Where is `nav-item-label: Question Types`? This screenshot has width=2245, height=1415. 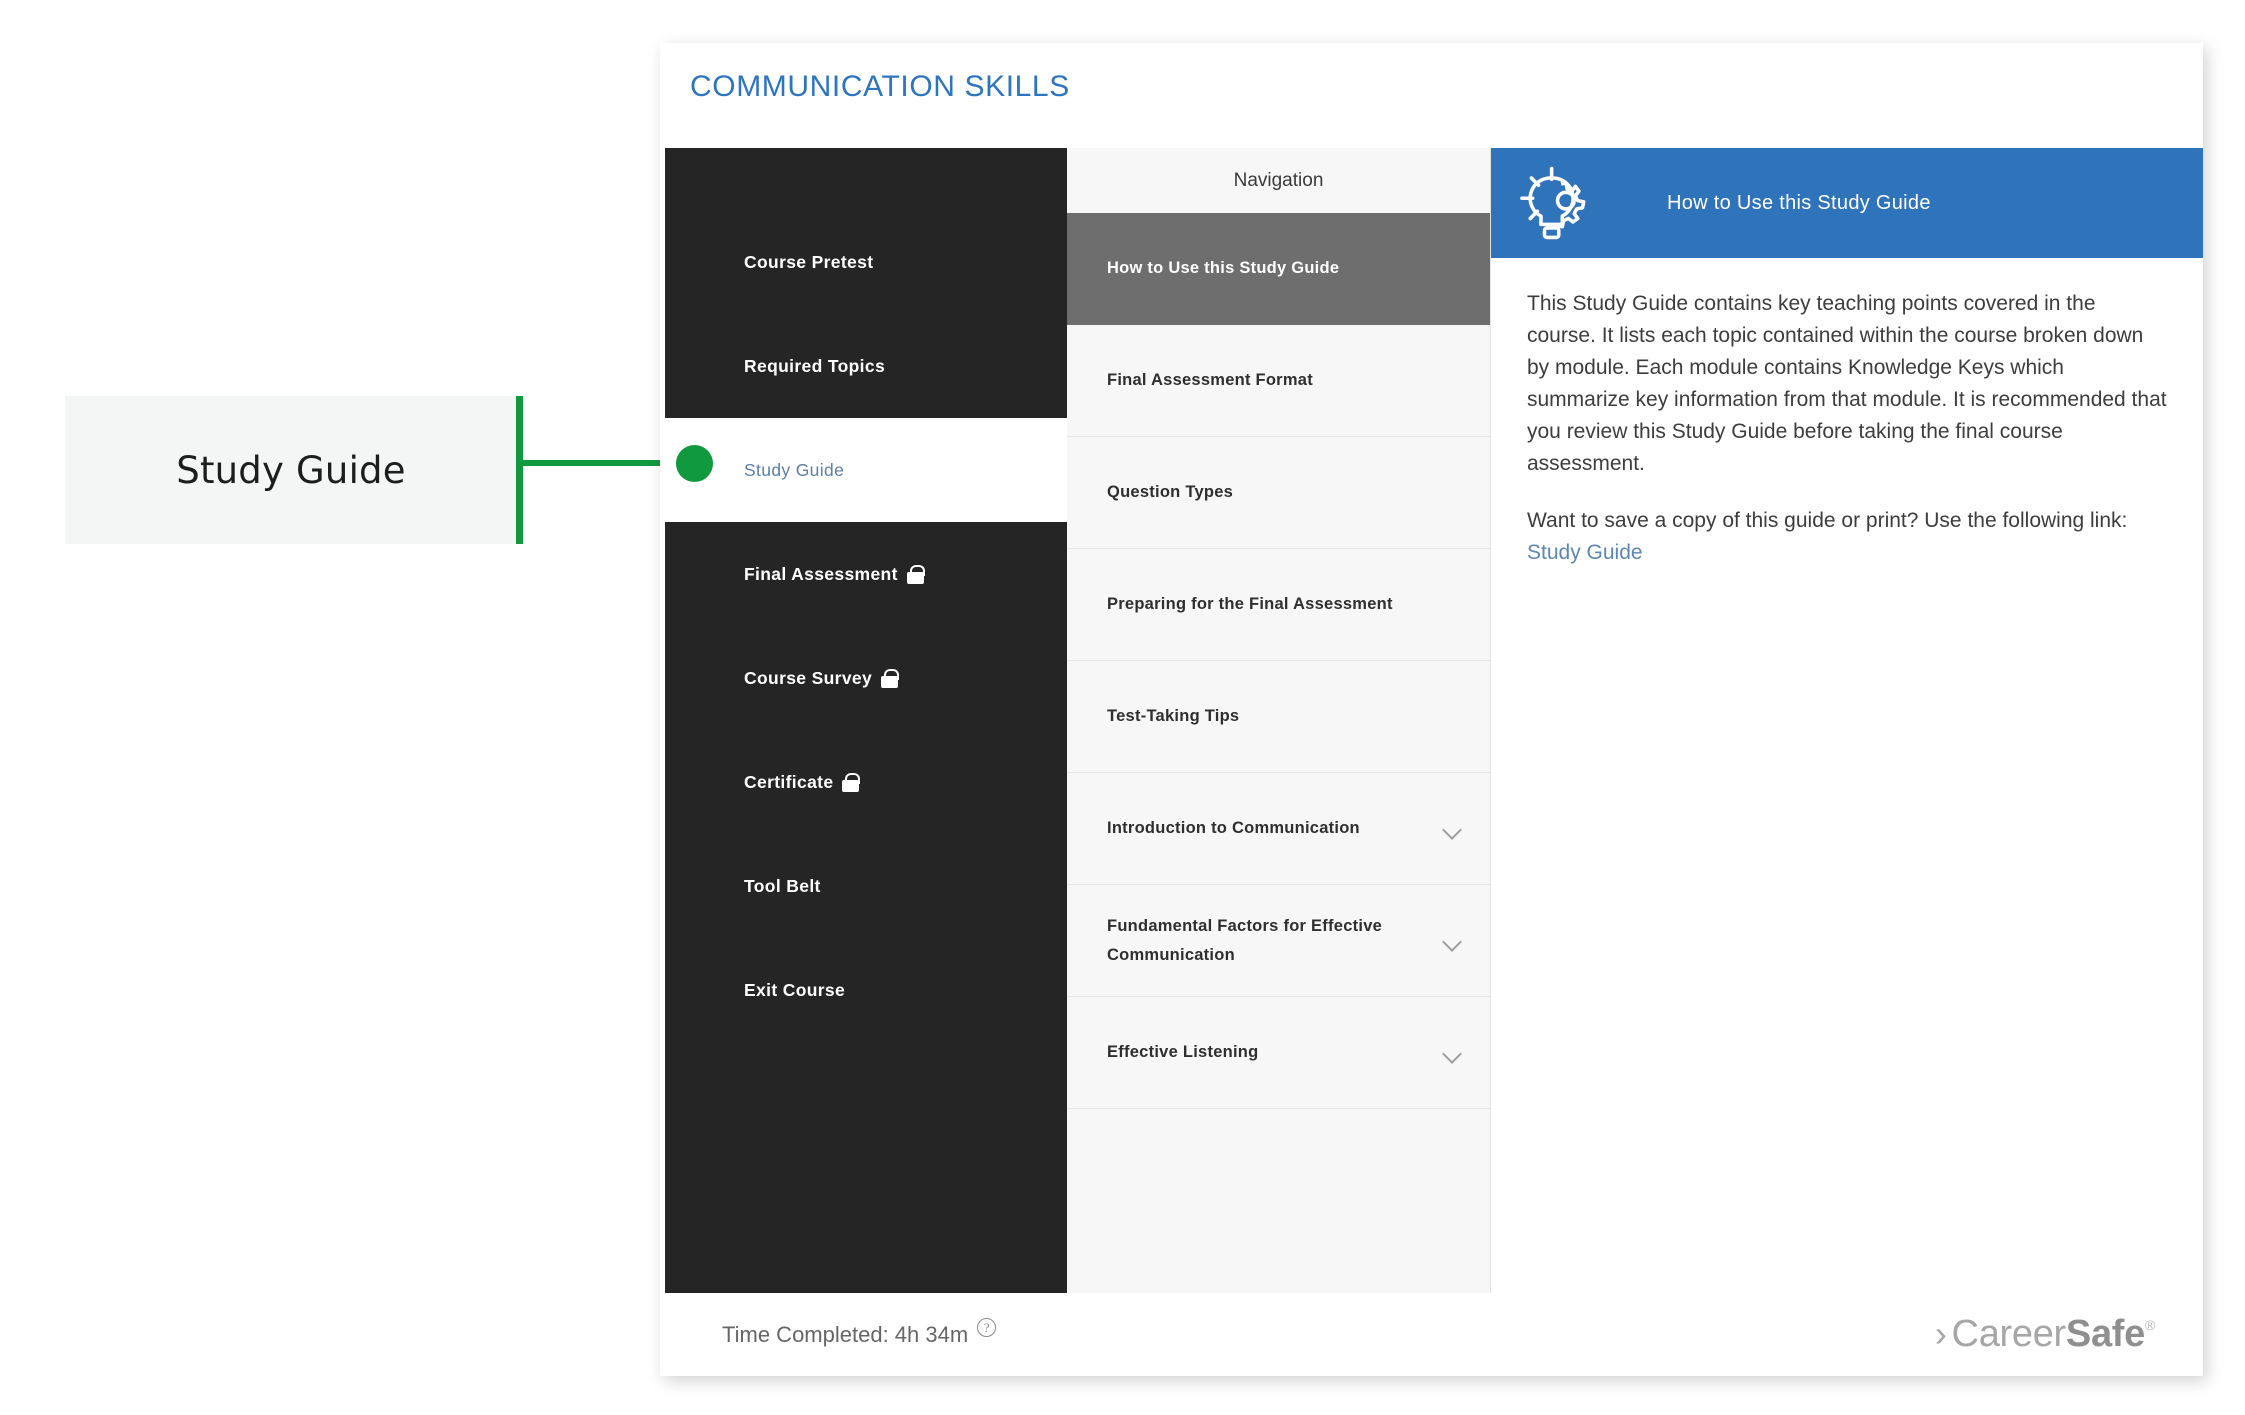 nav-item-label: Question Types is located at coordinates (1170, 492).